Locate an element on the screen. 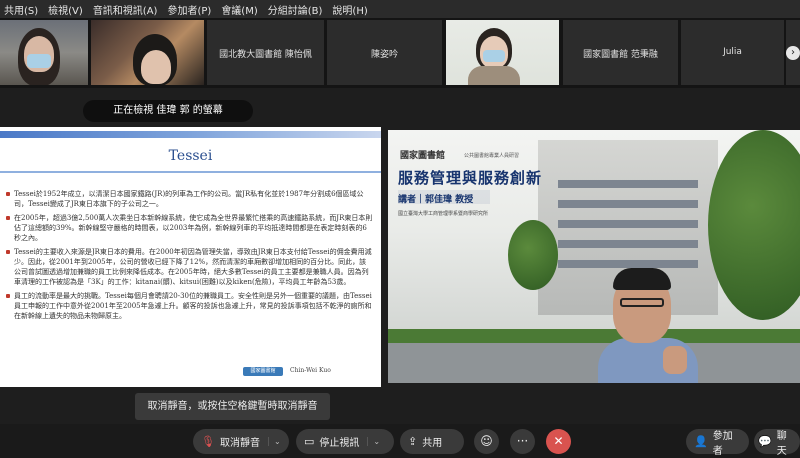 This screenshot has height=458, width=800. video-camera-icon: ▭ is located at coordinates (309, 441).